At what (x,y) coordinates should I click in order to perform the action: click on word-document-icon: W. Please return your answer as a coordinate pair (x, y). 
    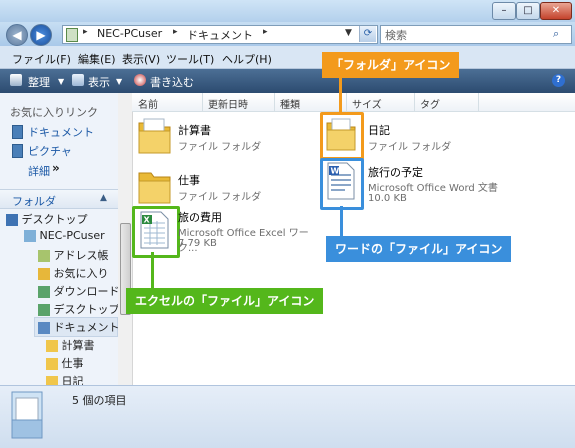
    Looking at the image, I should click on (341, 181).